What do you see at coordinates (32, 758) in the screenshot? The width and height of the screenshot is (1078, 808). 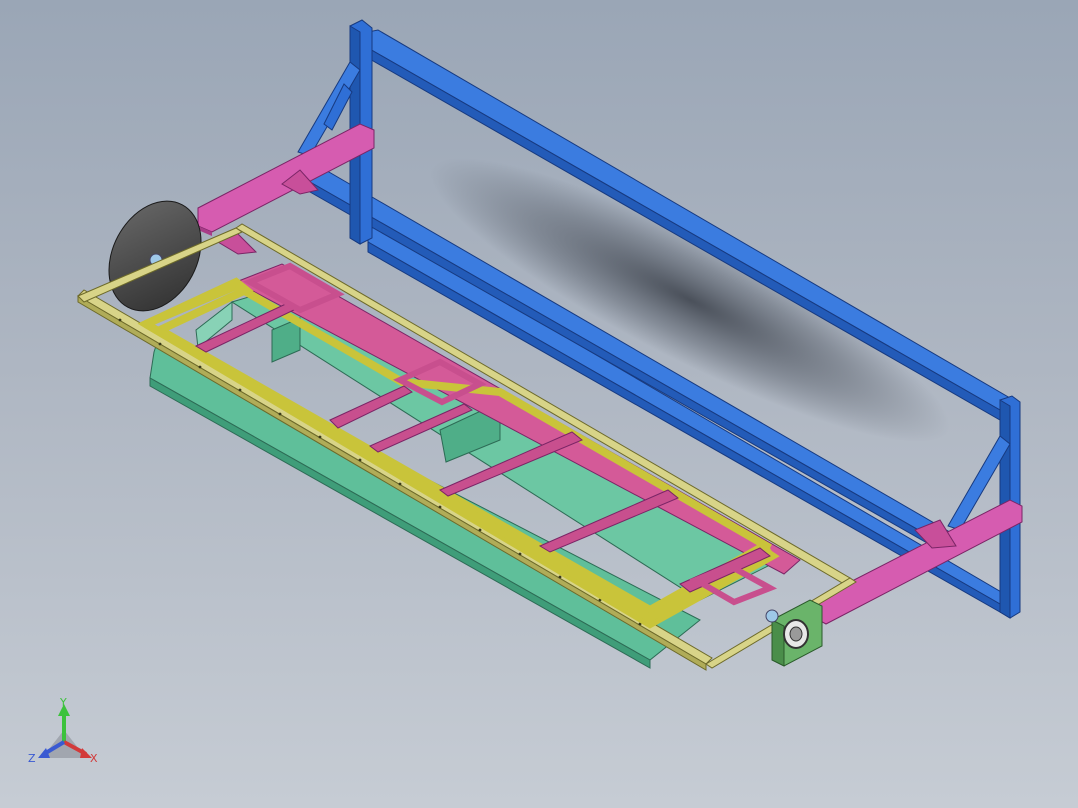 I see `triad-z-label: Z` at bounding box center [32, 758].